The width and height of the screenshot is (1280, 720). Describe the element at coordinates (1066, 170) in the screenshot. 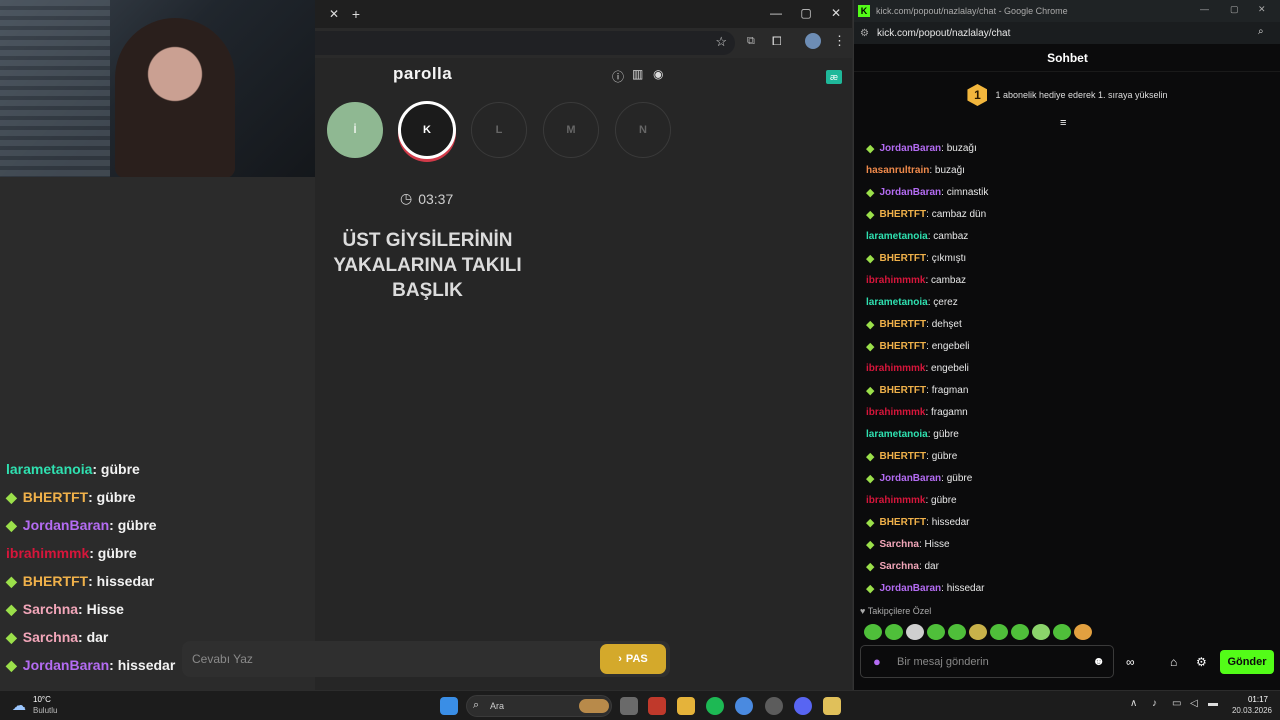

I see `chat-message: hasanrultrain: buzağı` at that location.